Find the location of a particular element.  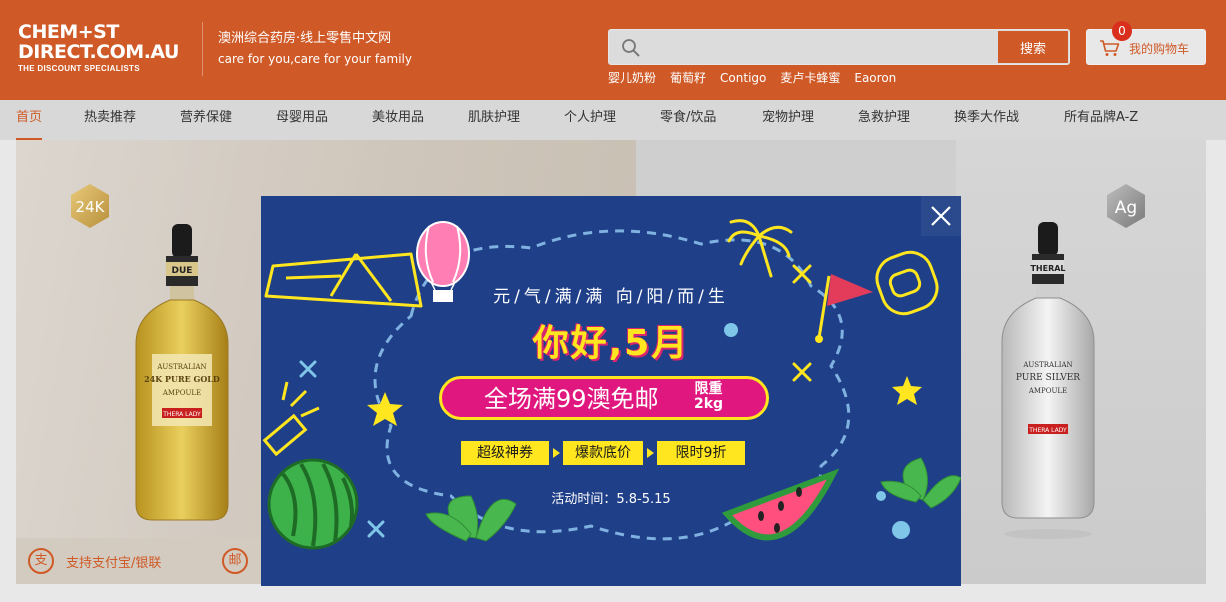

gold-cap-text: DUE is located at coordinates (182, 271).